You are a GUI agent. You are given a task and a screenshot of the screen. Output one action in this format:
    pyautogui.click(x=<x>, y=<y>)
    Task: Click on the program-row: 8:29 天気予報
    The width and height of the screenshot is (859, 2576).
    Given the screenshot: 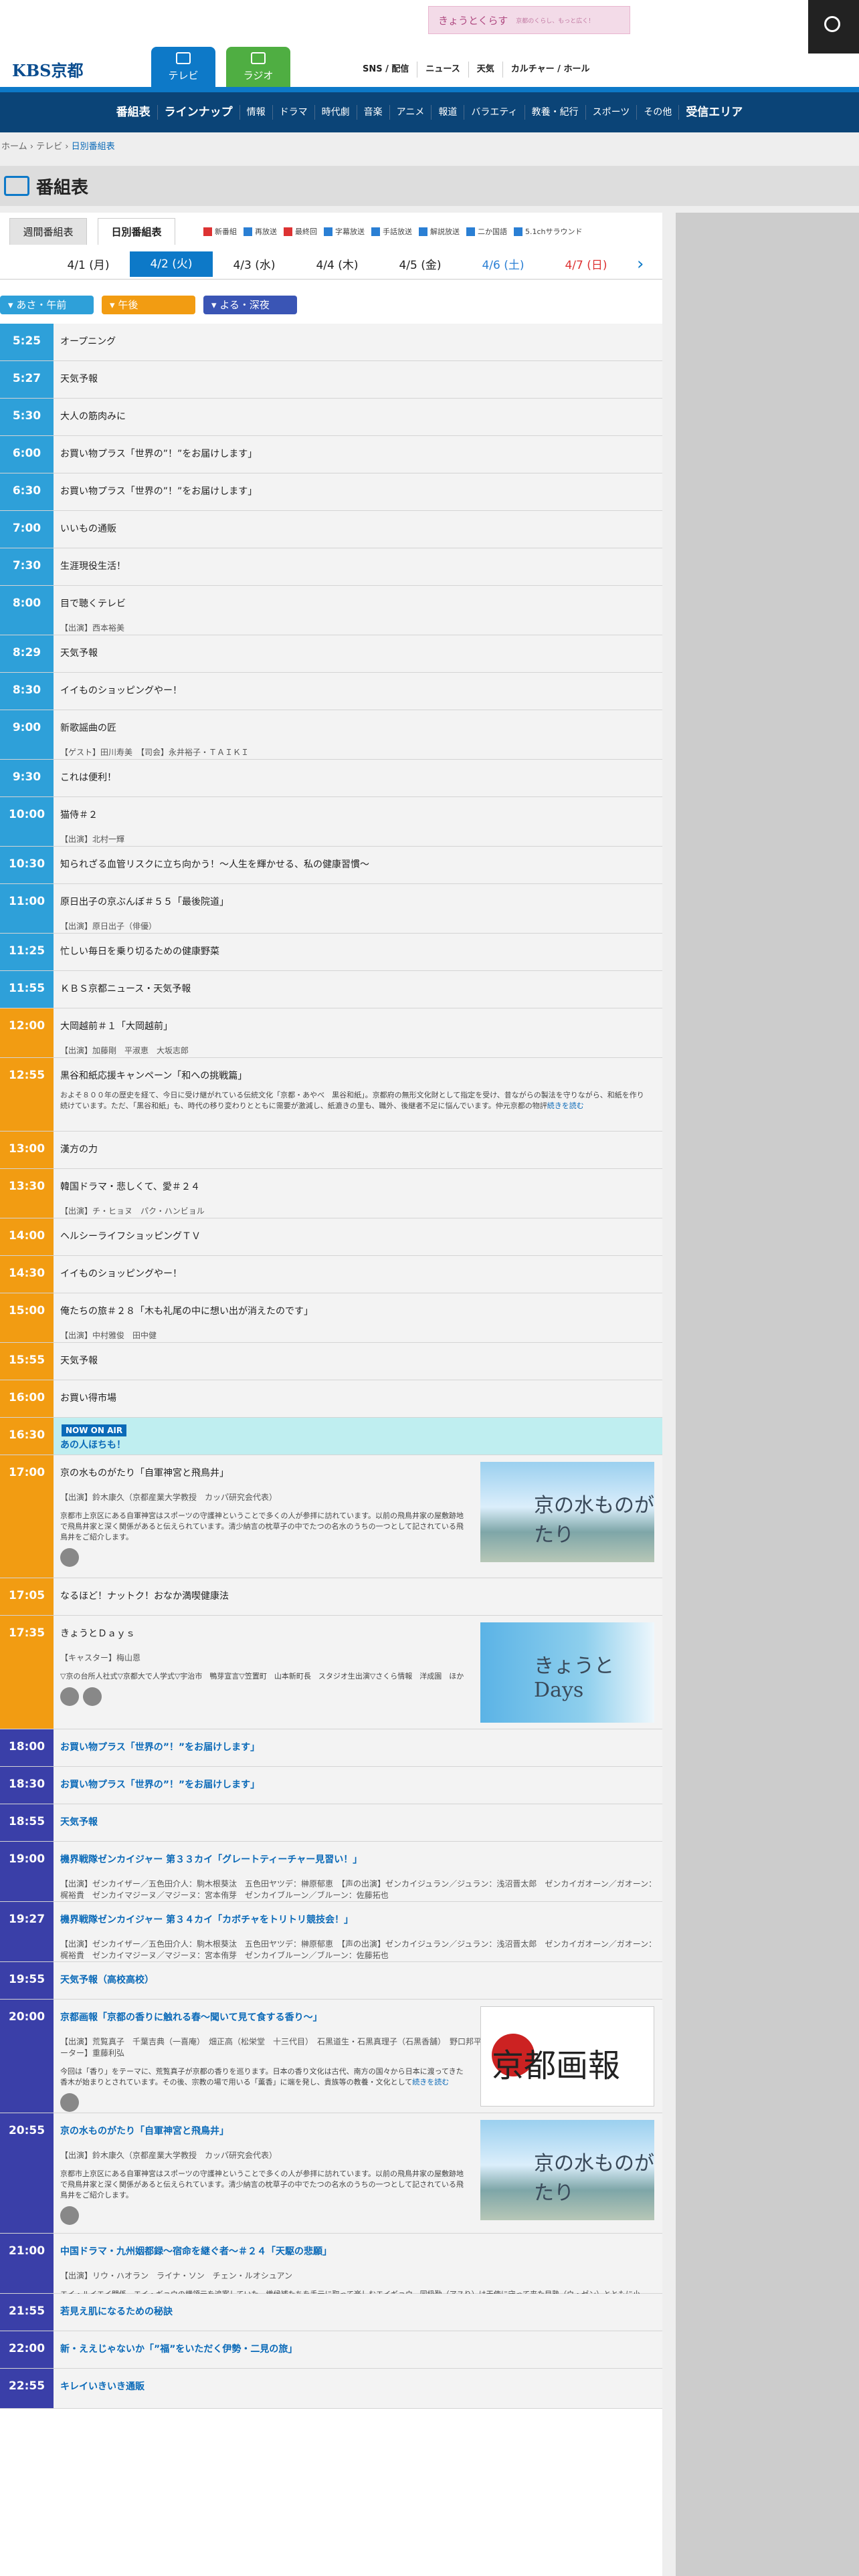 What is the action you would take?
    pyautogui.click(x=331, y=654)
    